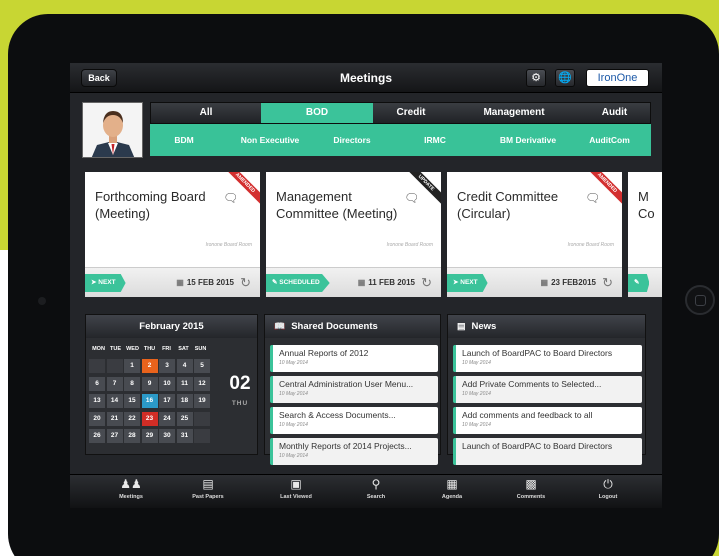  Describe the element at coordinates (461, 326) in the screenshot. I see `news-icon: ▤` at that location.